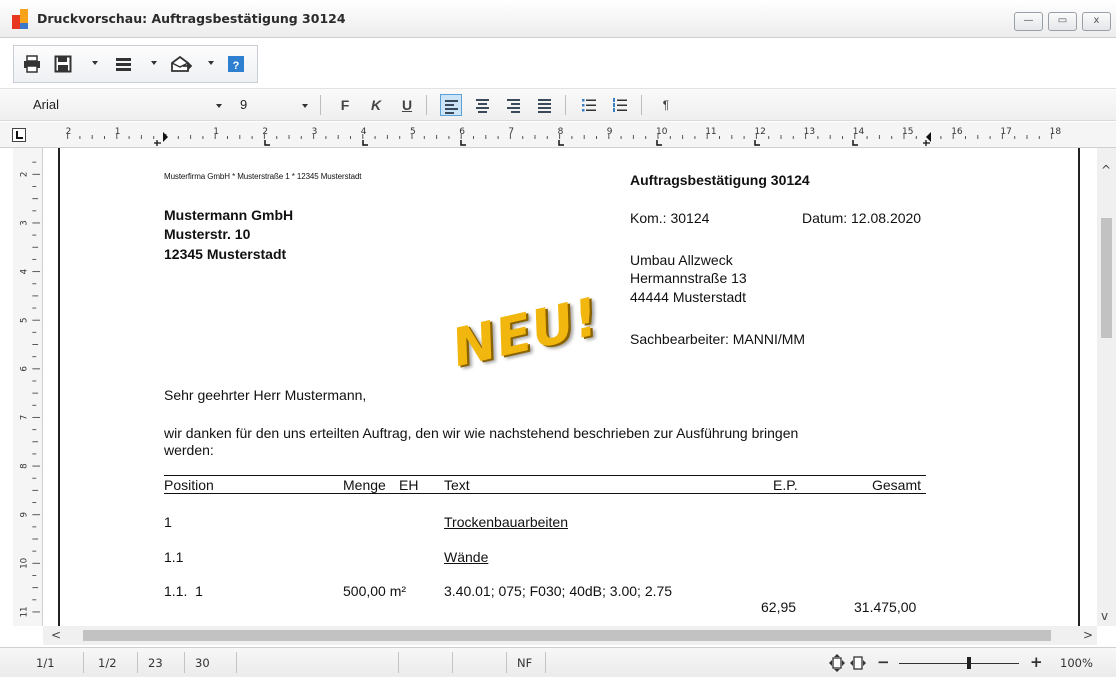  Describe the element at coordinates (183, 591) in the screenshot. I see `row-3-position: 1.1. 1` at that location.